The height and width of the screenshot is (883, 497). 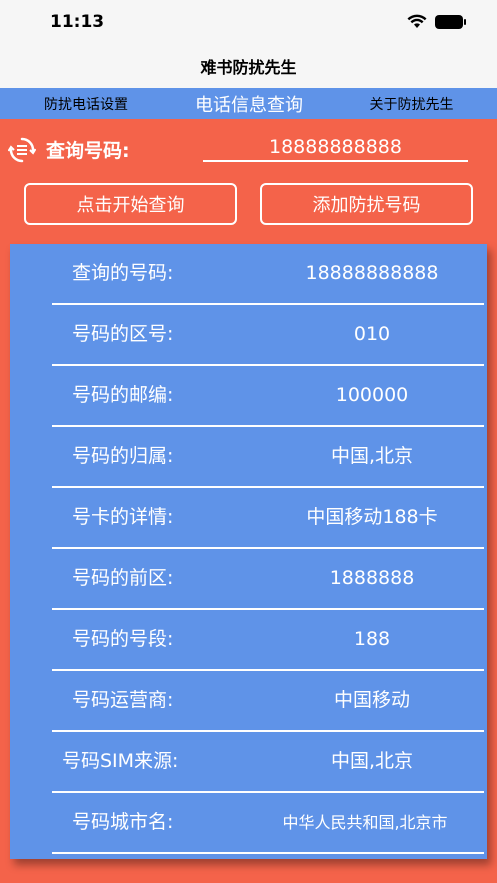 I want to click on wifi-icon, so click(x=417, y=21).